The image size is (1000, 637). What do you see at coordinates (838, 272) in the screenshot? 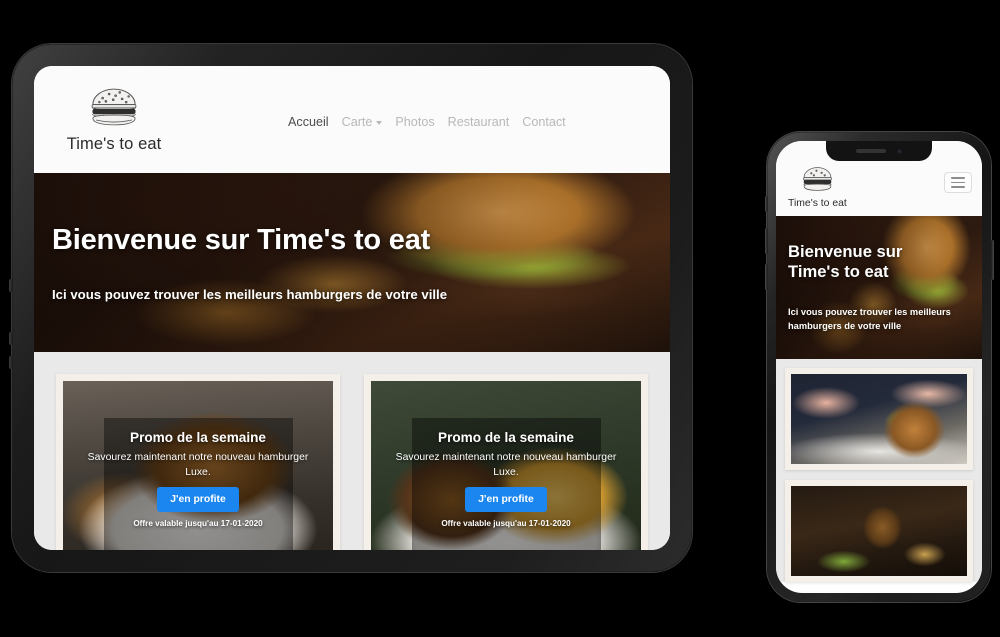
I see `mobile-hero-title-line2: Time's to eat` at bounding box center [838, 272].